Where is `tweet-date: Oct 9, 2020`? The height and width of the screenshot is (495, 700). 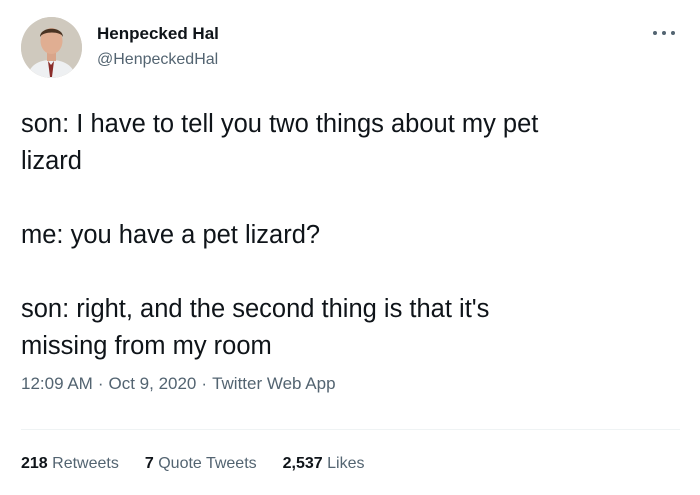 tweet-date: Oct 9, 2020 is located at coordinates (153, 383).